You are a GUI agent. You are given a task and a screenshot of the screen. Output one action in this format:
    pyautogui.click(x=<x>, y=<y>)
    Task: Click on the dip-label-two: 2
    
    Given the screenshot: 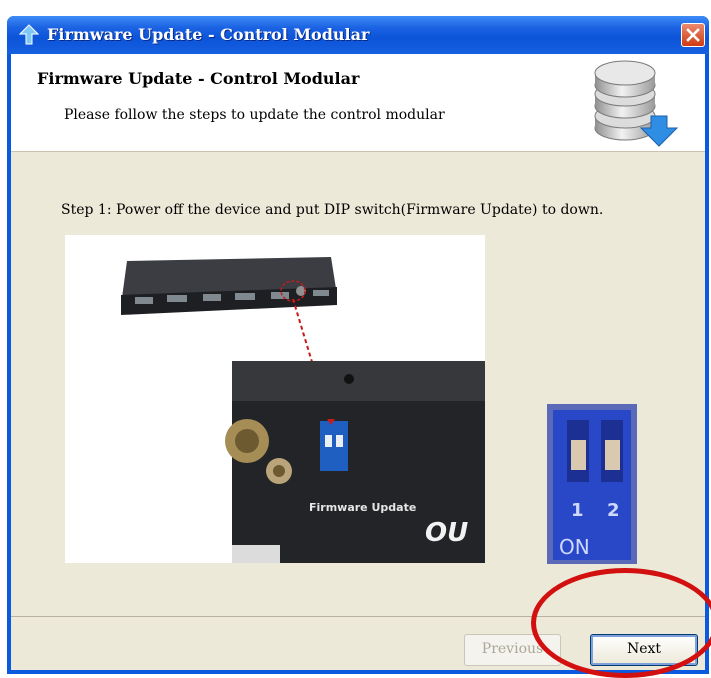 What is the action you would take?
    pyautogui.click(x=613, y=510)
    